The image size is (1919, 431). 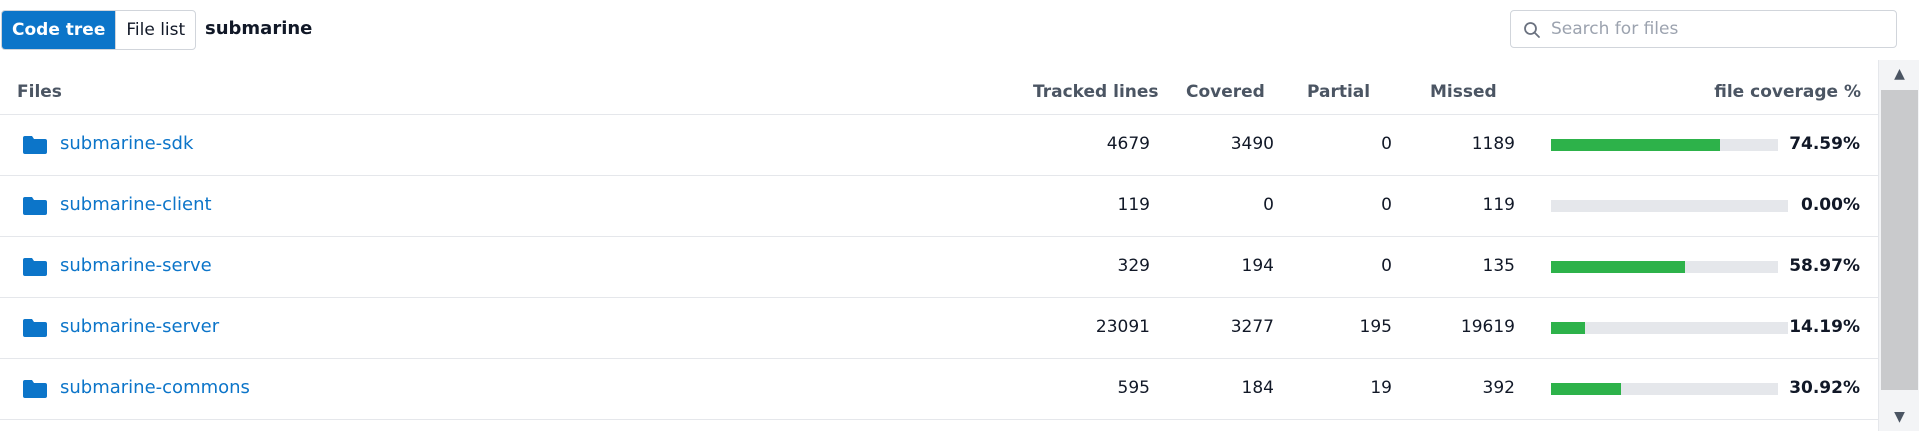 What do you see at coordinates (39, 92) in the screenshot?
I see `header-files: Files` at bounding box center [39, 92].